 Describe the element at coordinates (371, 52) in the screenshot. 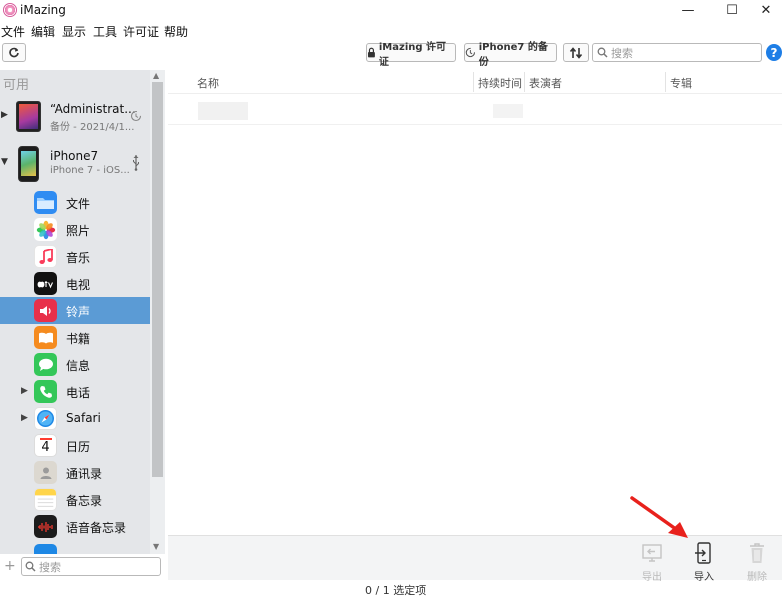

I see `lock-icon` at that location.